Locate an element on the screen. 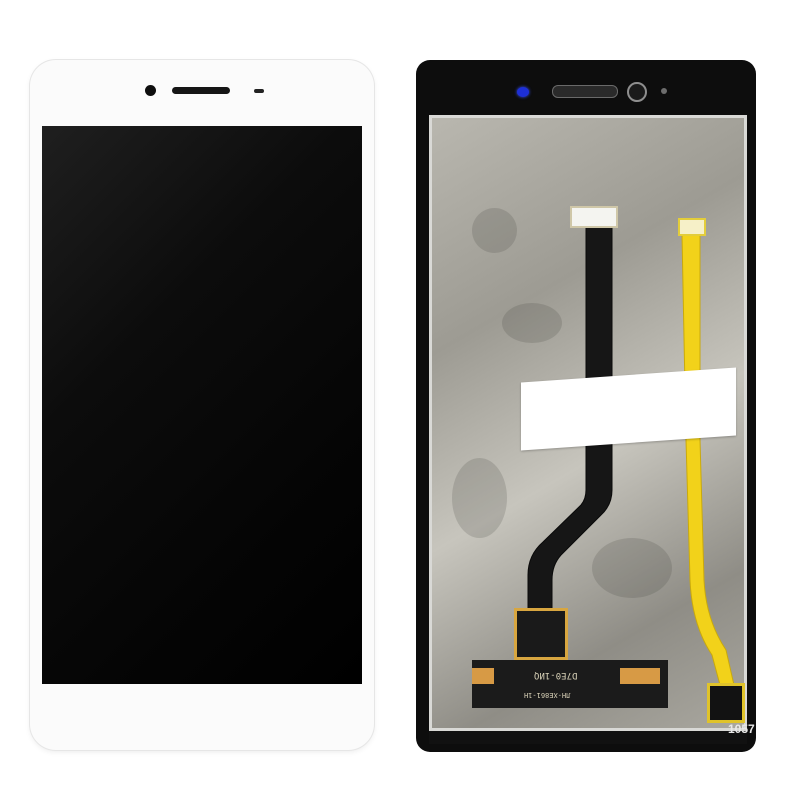 This screenshot has height=800, width=800. flex-connector-yellow is located at coordinates (692, 227).